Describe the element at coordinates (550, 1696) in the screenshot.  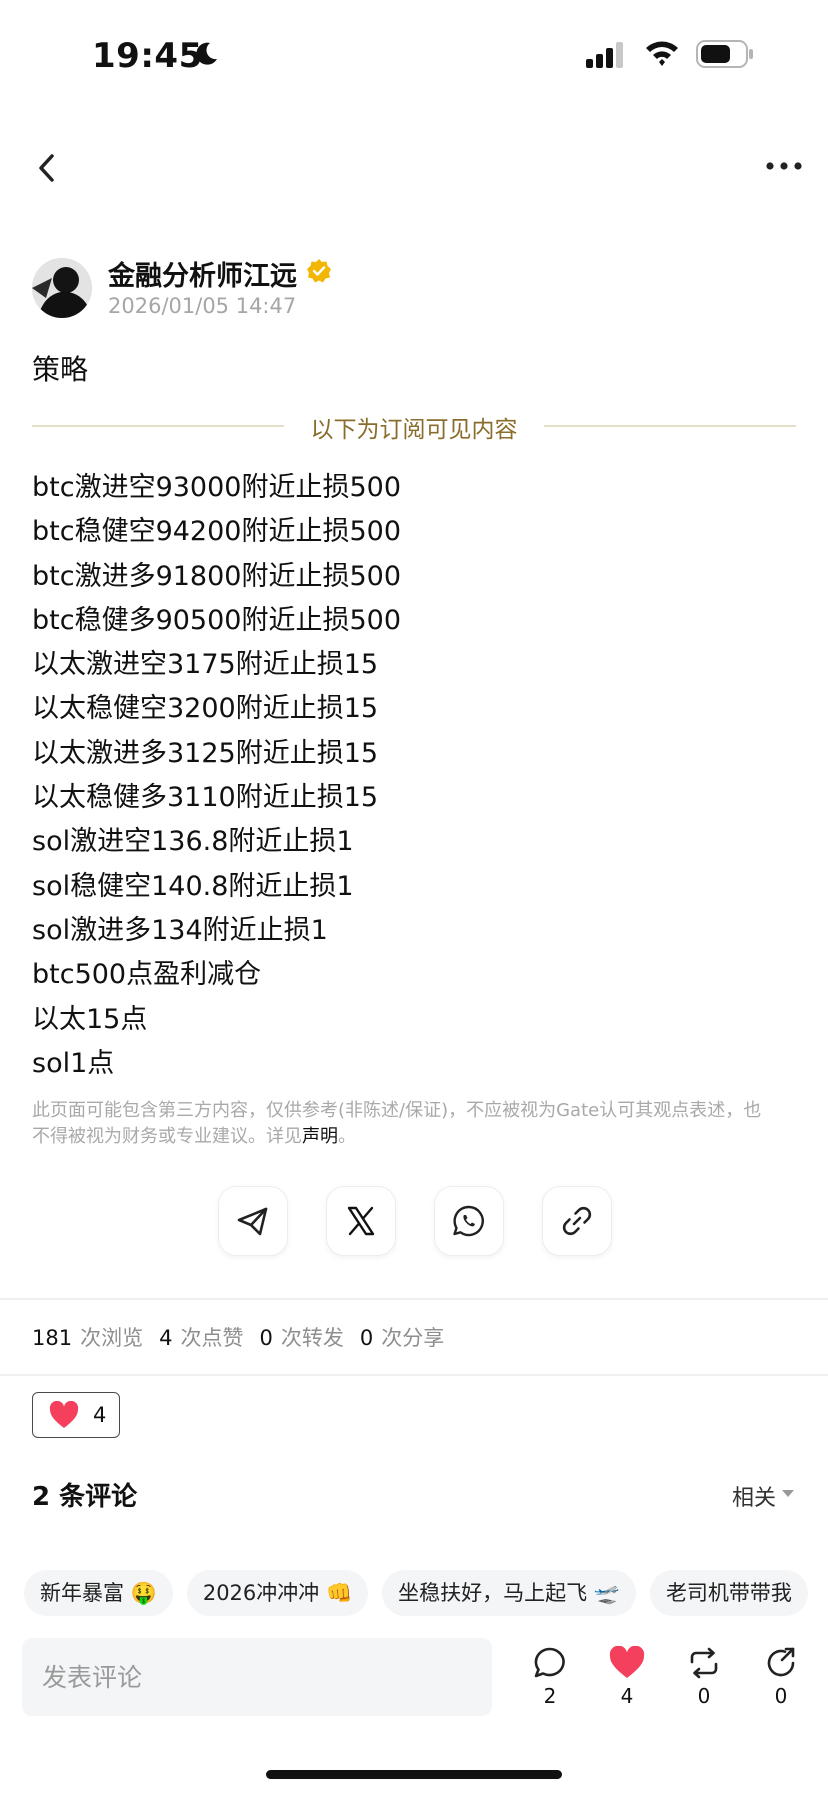
I see `comment-count: 2` at that location.